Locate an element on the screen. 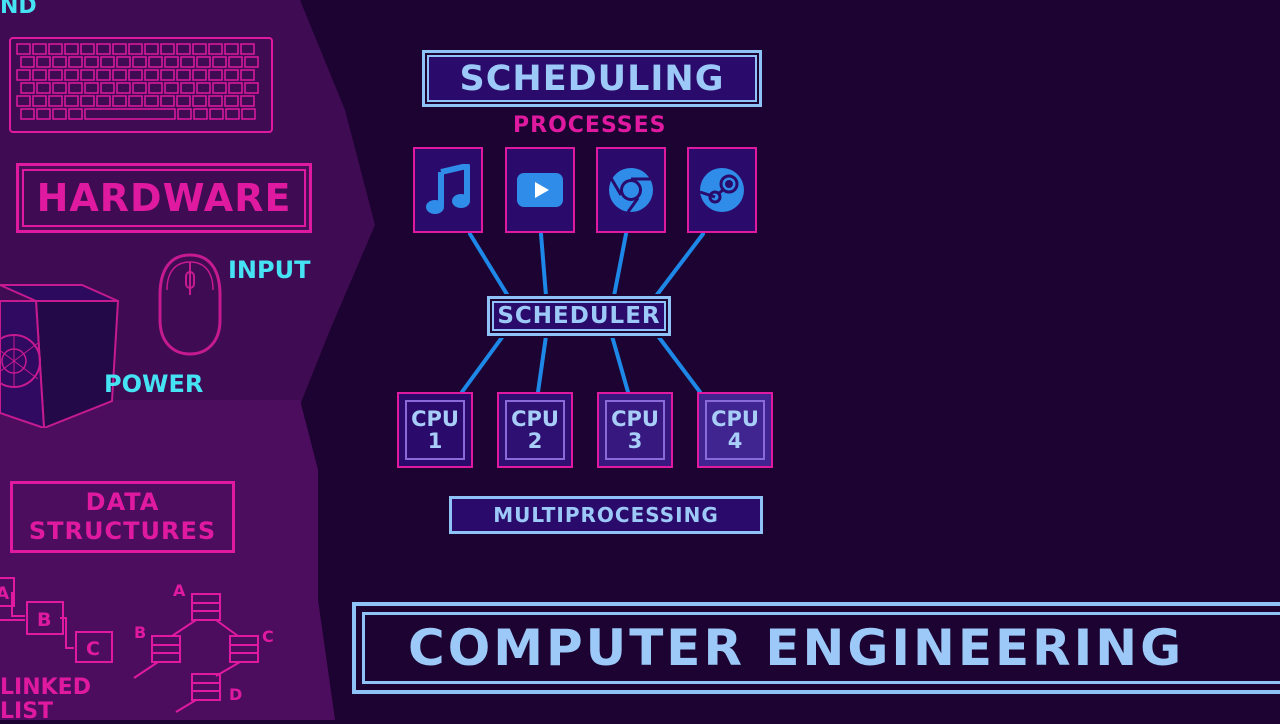 The height and width of the screenshot is (724, 1280). cpu-4: CPU 4 is located at coordinates (735, 430).